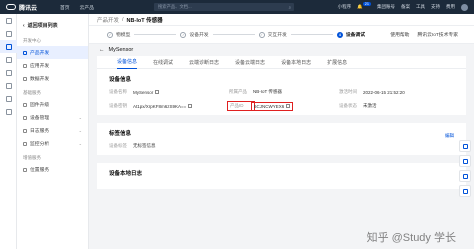 The width and height of the screenshot is (474, 249). Describe the element at coordinates (121, 50) in the screenshot. I see `device-name-title: MySensor` at that location.